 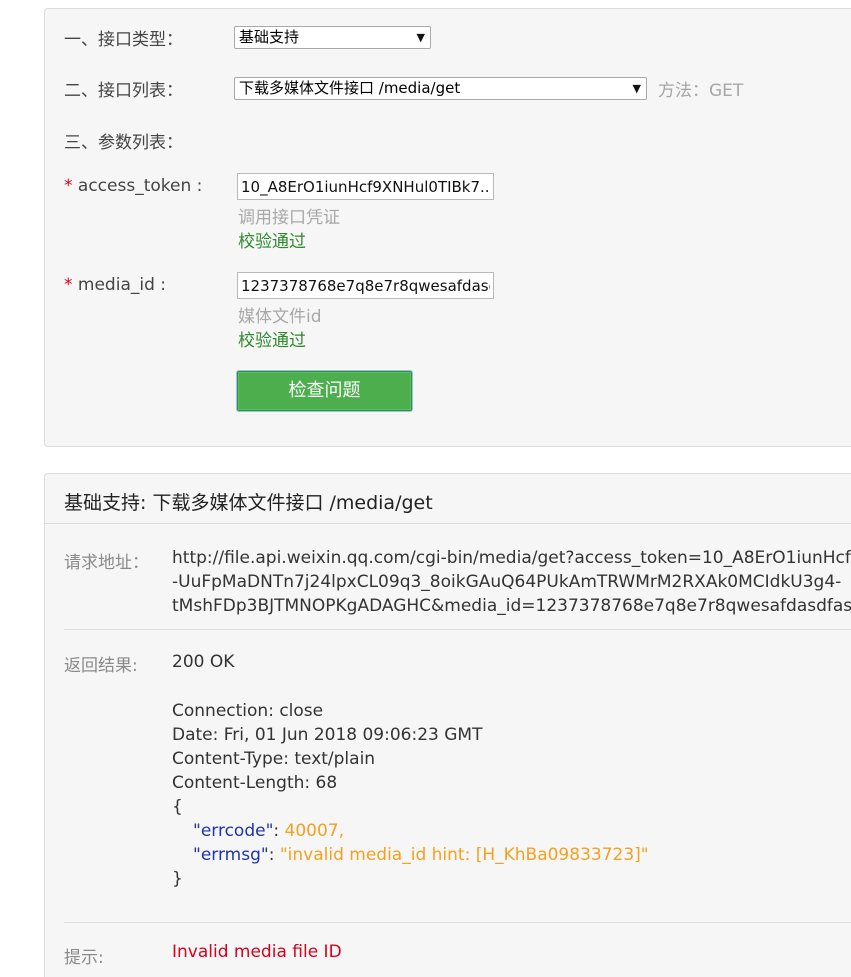 I want to click on param-media-id-name: media_id :, so click(x=122, y=285).